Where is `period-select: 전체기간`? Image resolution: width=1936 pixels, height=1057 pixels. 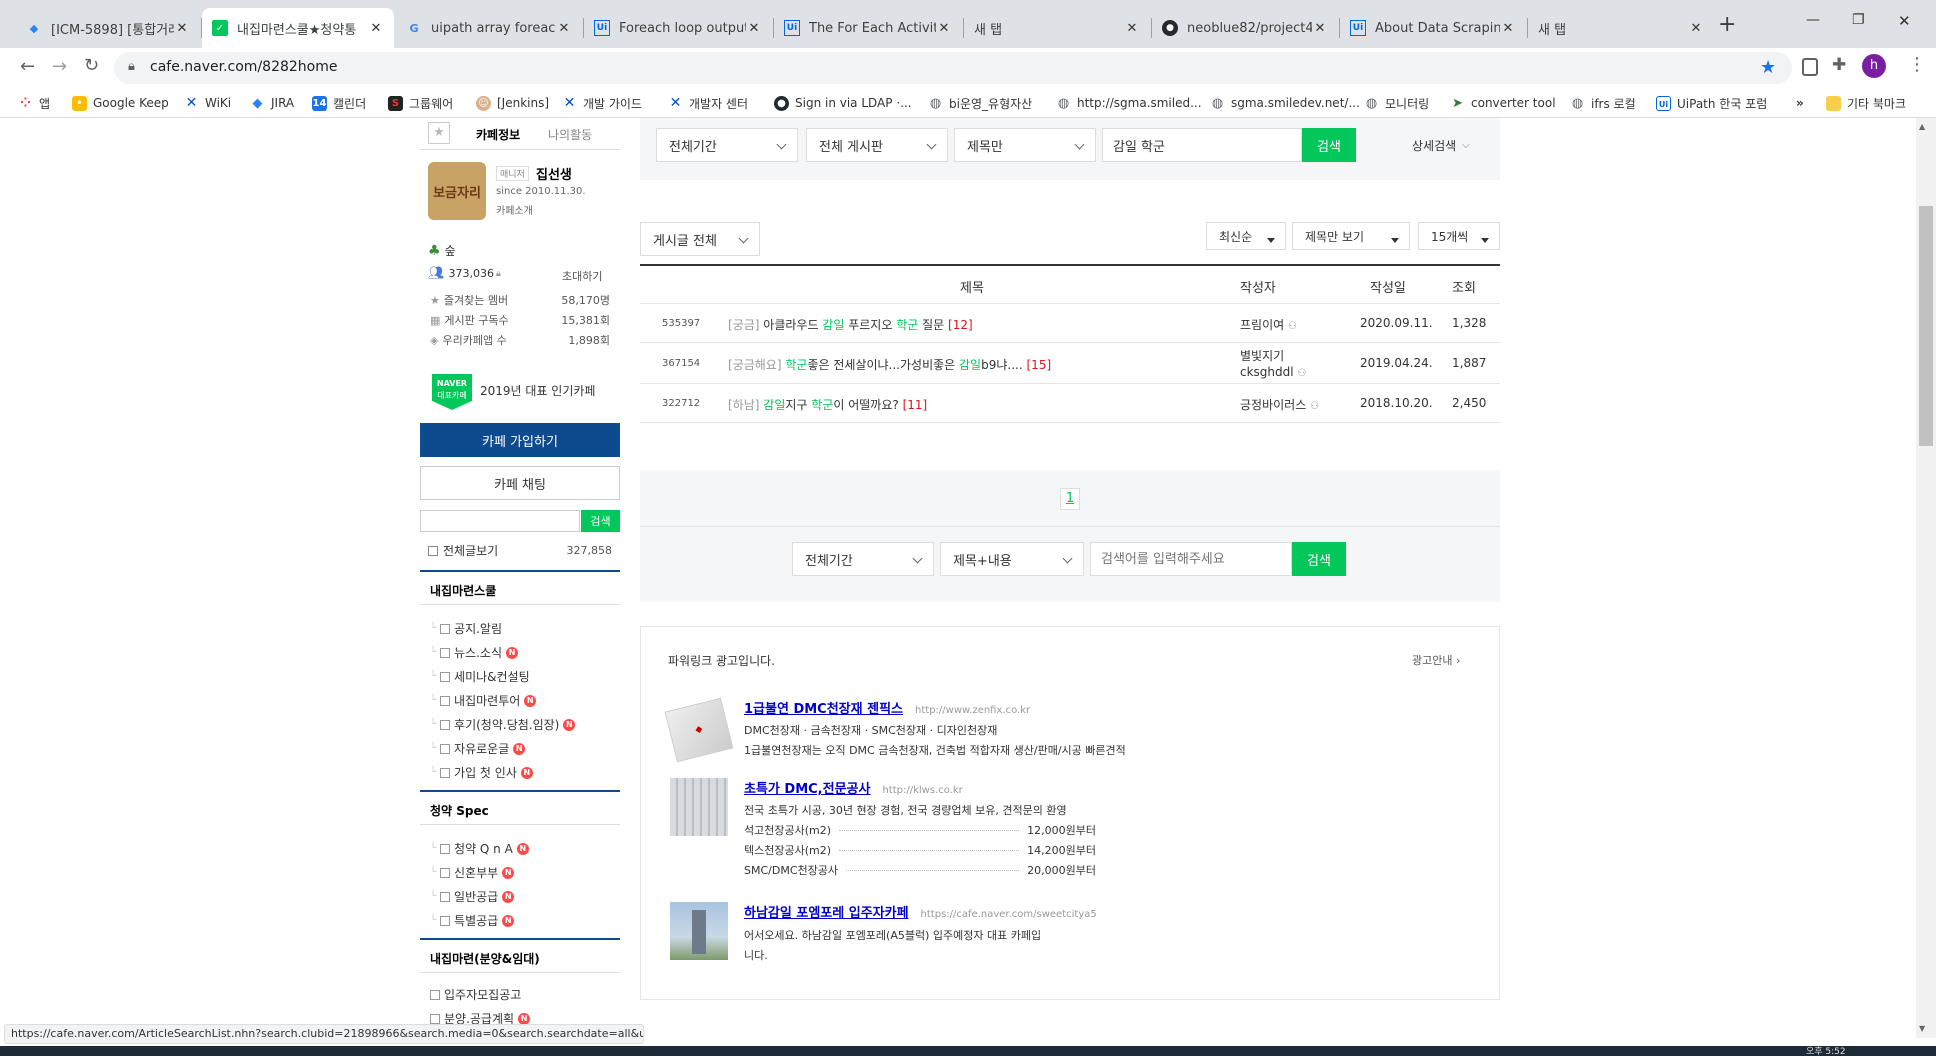
period-select: 전체기간 is located at coordinates (727, 145).